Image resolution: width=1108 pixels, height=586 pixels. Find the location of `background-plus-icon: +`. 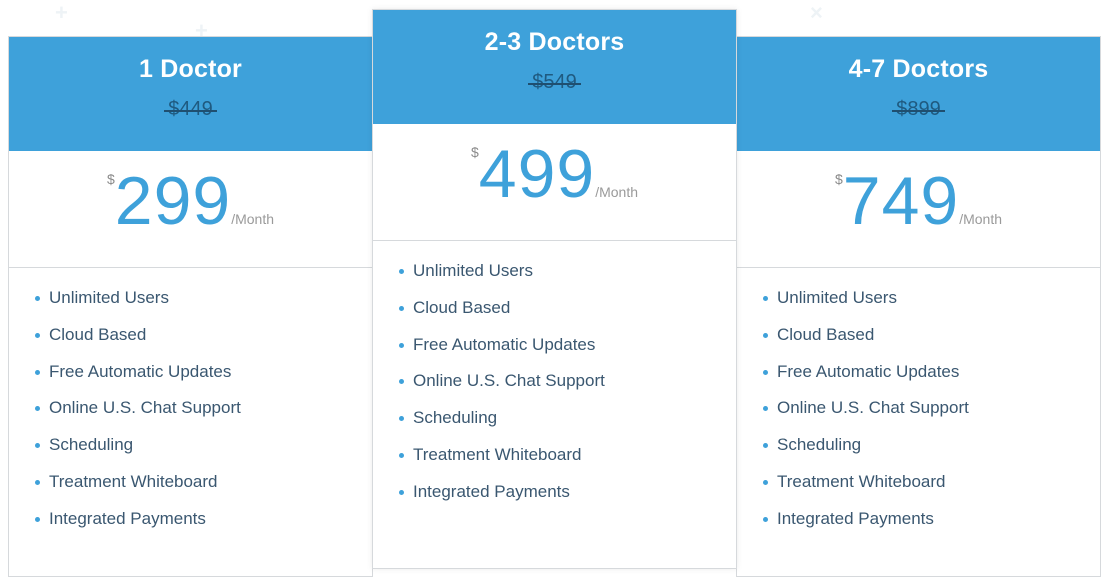

background-plus-icon: + is located at coordinates (61, 12).